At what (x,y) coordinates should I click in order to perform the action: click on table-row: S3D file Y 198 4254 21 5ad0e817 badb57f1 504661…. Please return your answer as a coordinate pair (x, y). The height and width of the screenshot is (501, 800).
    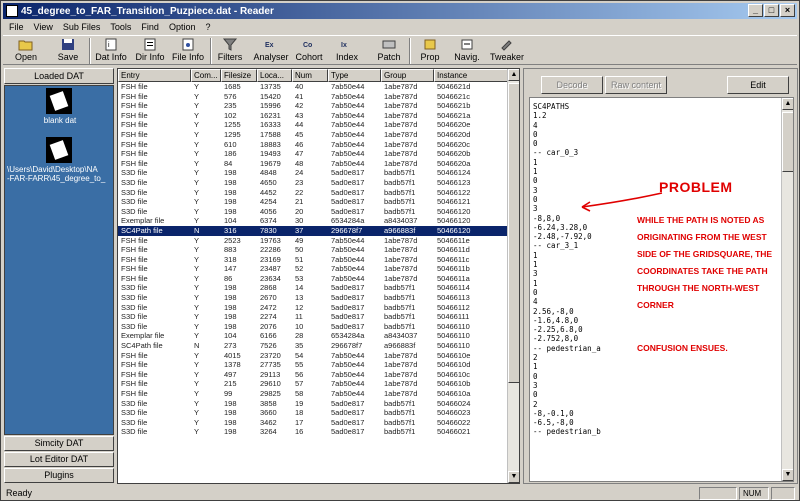
    Looking at the image, I should click on (313, 202).